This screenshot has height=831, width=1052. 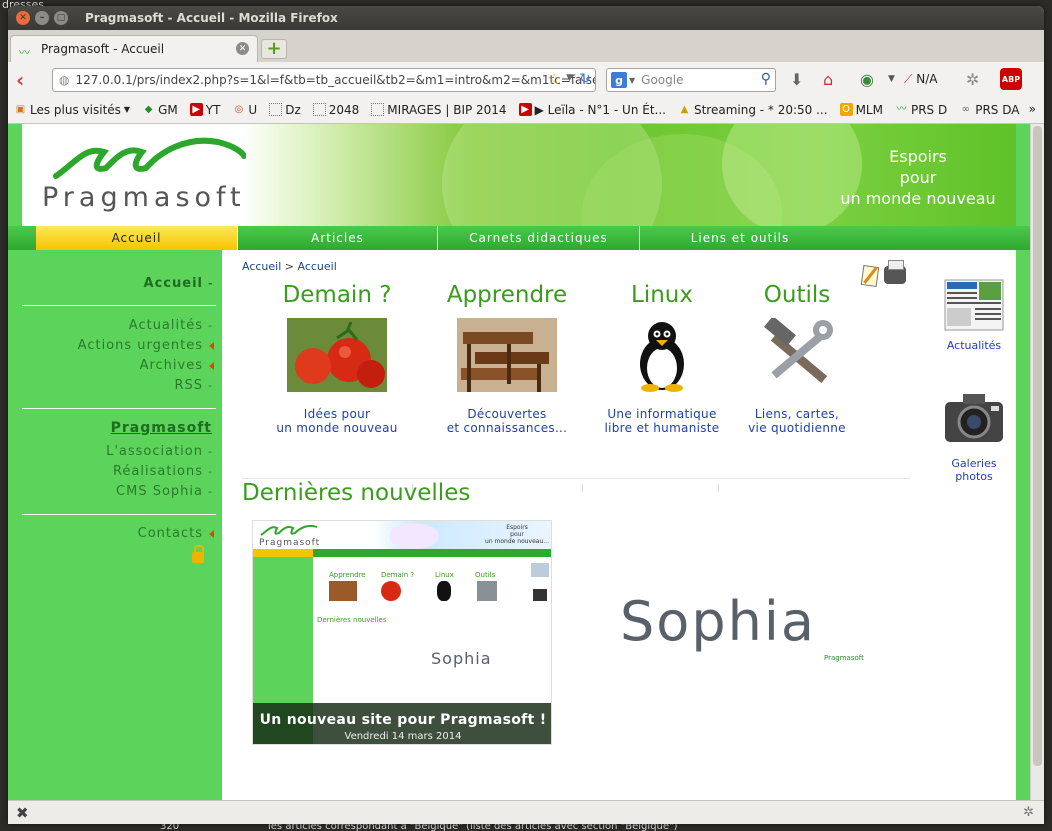 What do you see at coordinates (144, 197) in the screenshot?
I see `site-logo-text: Pragmasoft` at bounding box center [144, 197].